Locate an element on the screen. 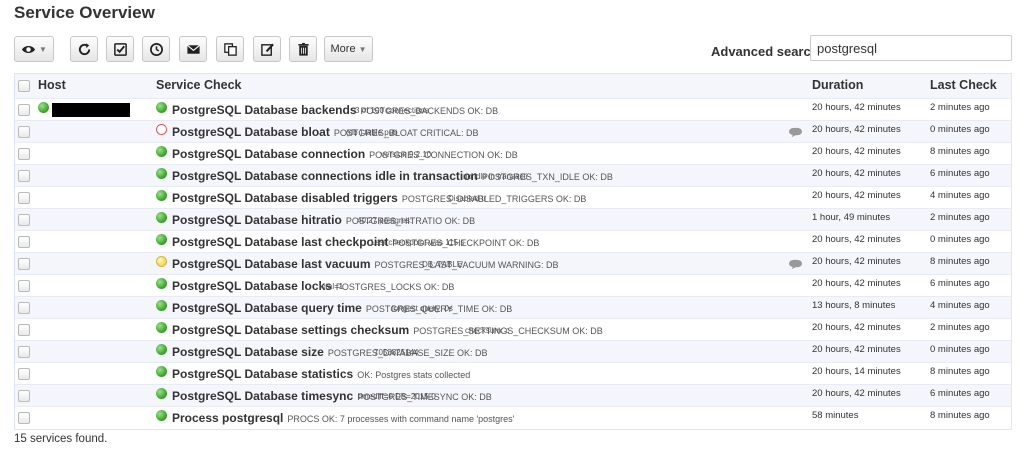  service-name-link: PostgreSQL Database connection is located at coordinates (268, 154).